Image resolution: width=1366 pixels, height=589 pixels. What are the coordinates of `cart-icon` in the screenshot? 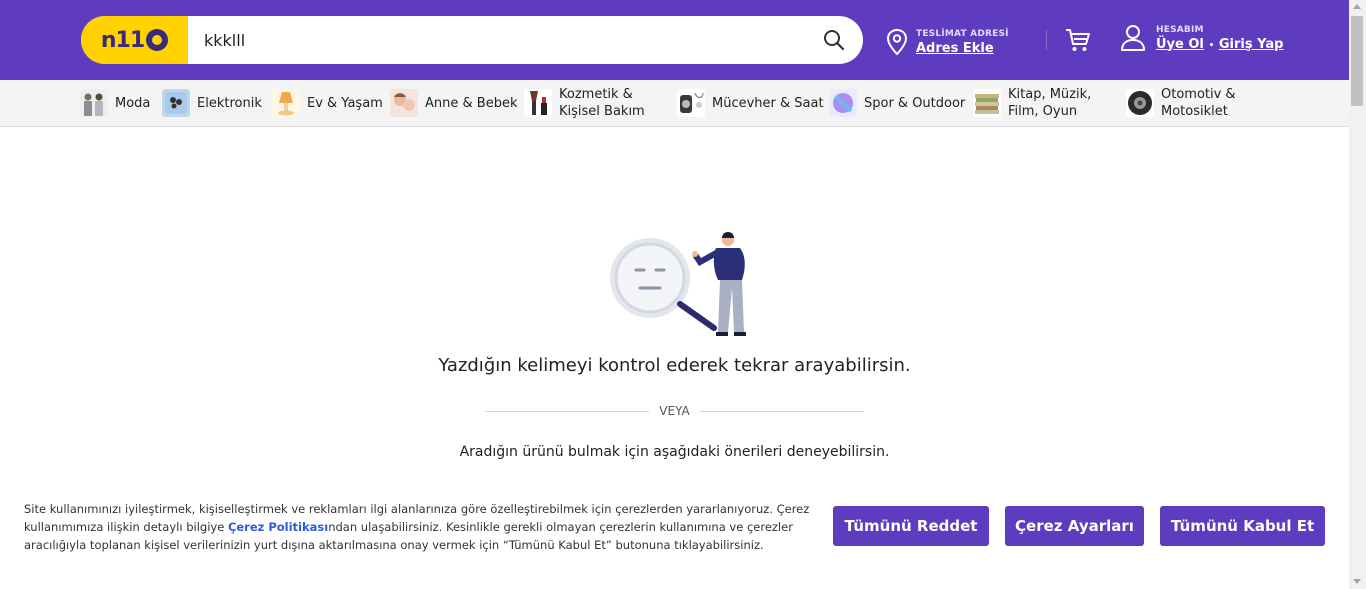 It's located at (1078, 40).